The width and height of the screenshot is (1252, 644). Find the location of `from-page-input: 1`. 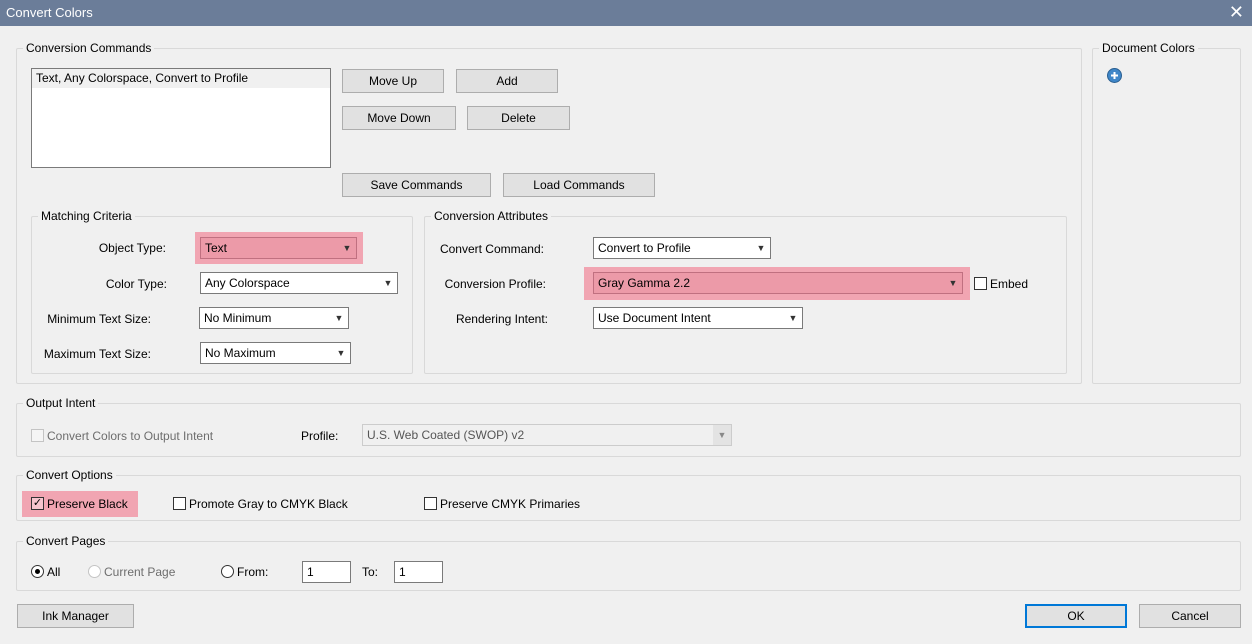

from-page-input: 1 is located at coordinates (326, 572).